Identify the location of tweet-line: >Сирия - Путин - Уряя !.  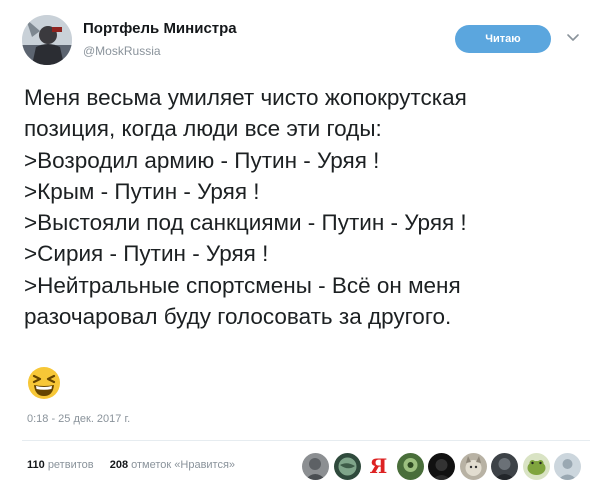
(146, 254).